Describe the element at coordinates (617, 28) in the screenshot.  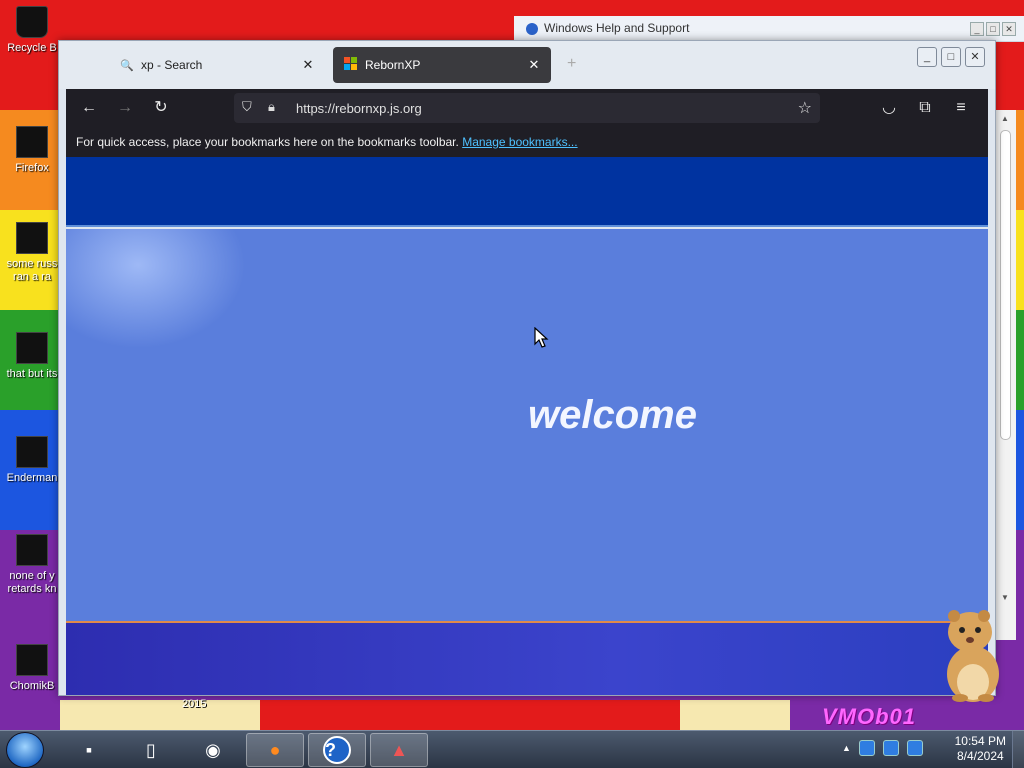
I see `help-window-title: Windows Help and Support` at that location.